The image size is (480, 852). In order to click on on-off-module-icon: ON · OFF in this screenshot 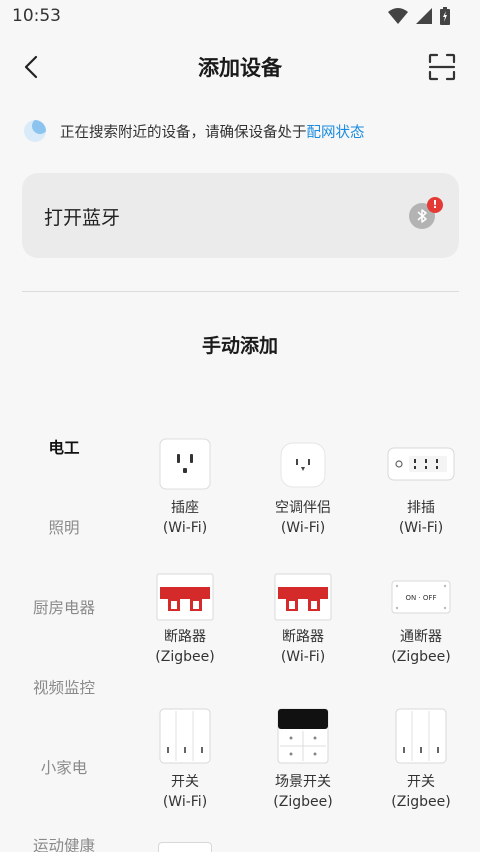, I will do `click(421, 597)`.